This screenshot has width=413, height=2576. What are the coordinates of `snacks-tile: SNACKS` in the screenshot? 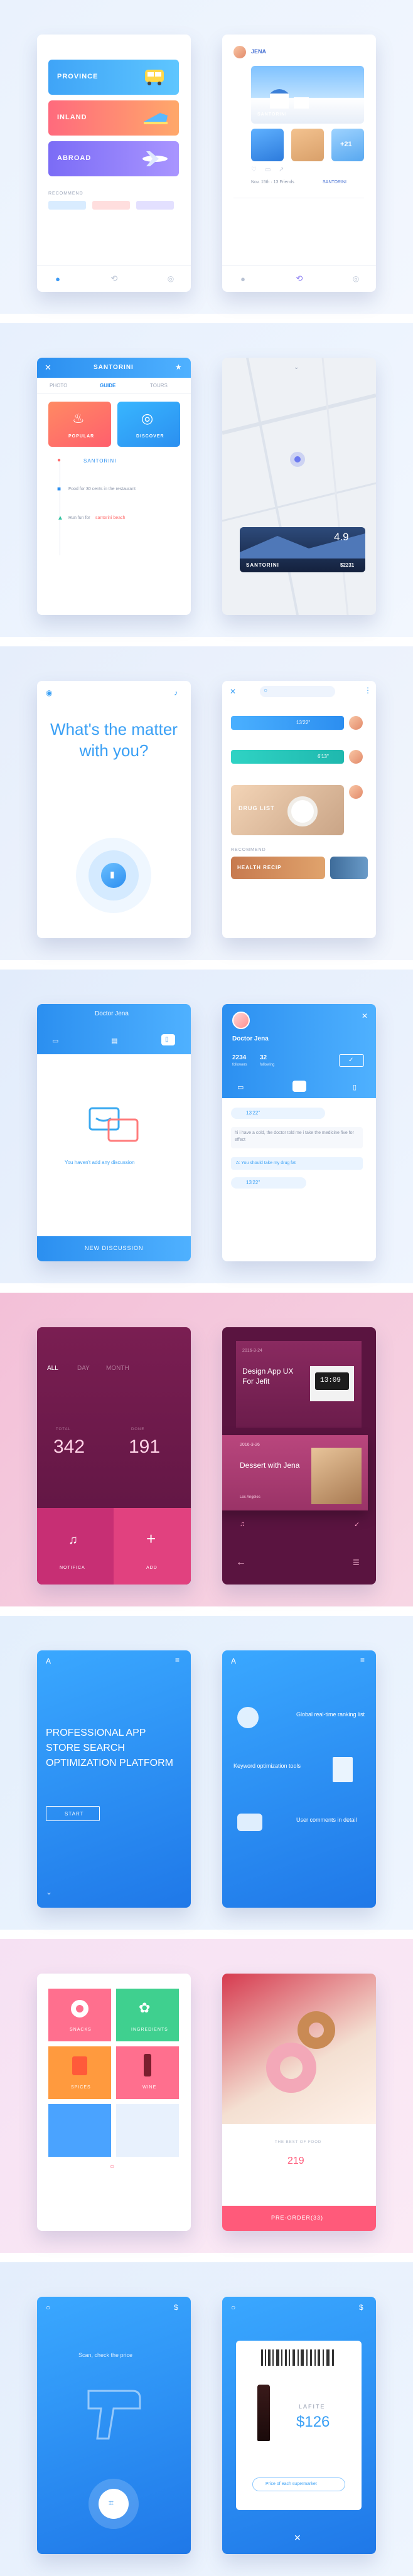 It's located at (79, 2015).